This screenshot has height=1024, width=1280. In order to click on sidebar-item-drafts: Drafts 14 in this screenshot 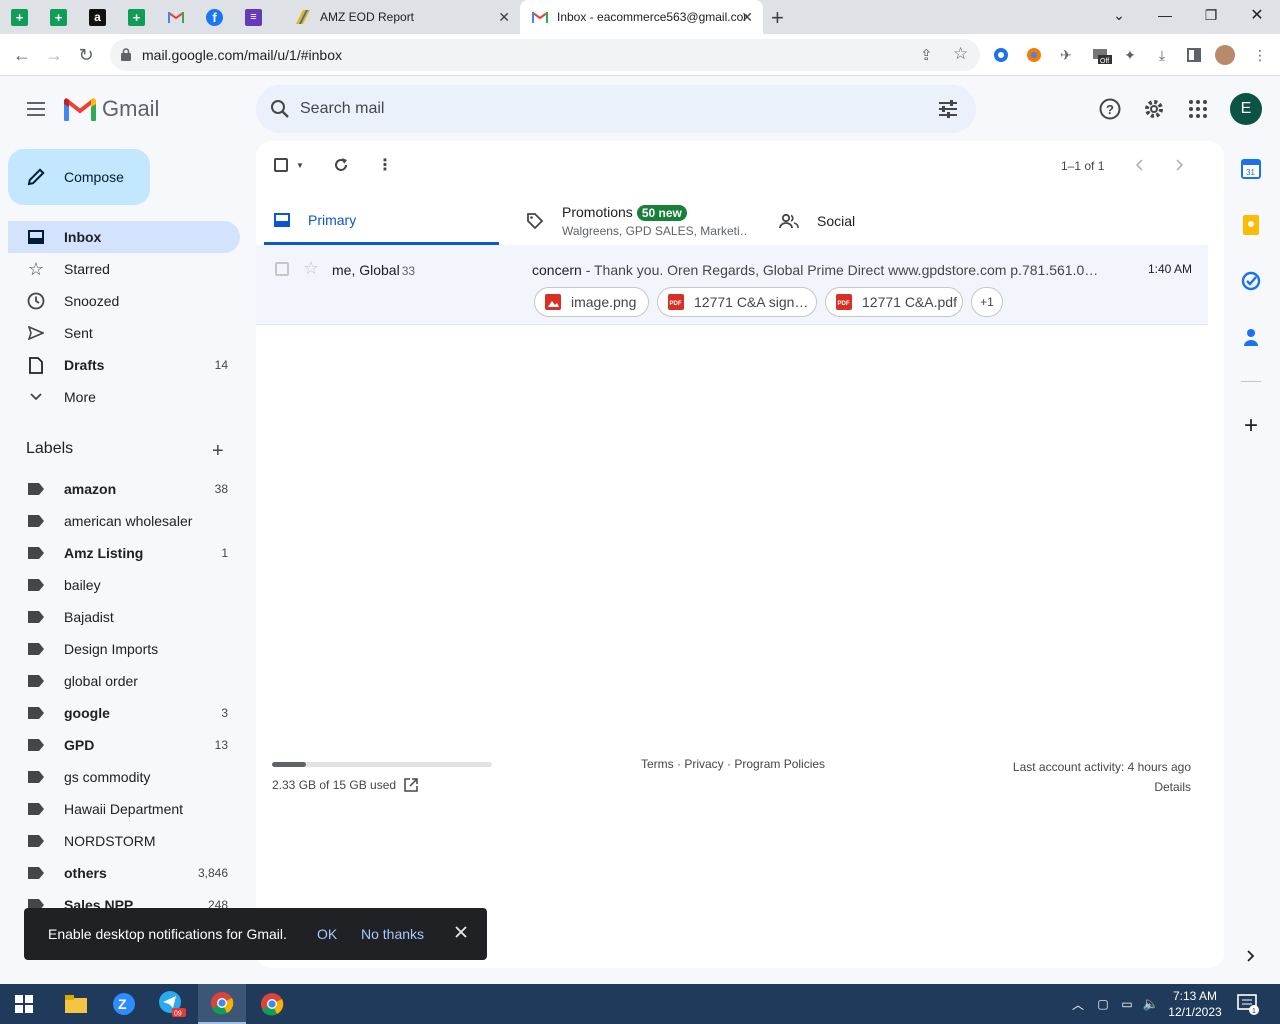, I will do `click(124, 365)`.